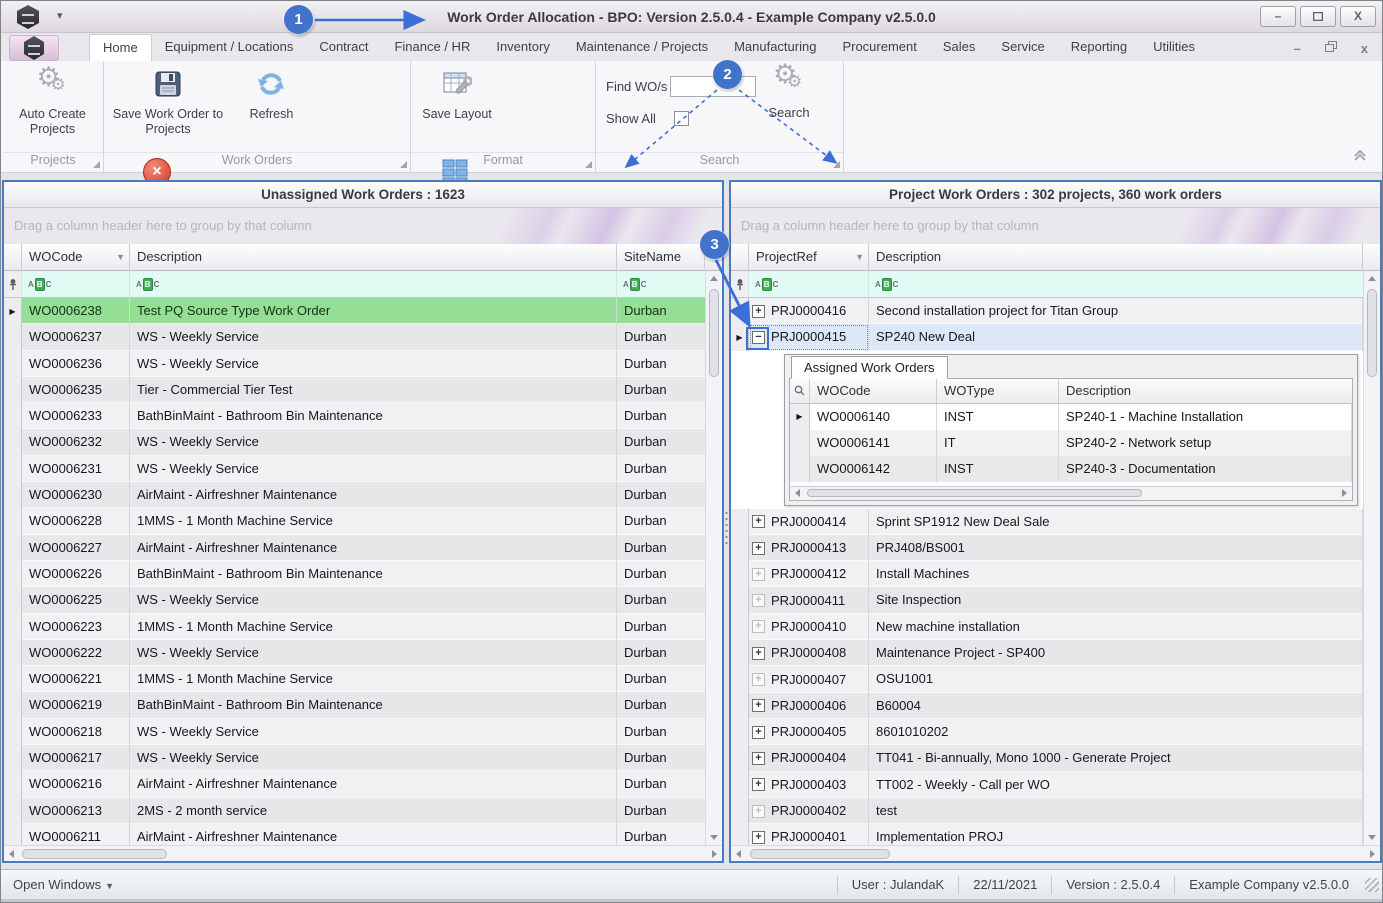 Image resolution: width=1383 pixels, height=903 pixels. Describe the element at coordinates (354, 442) in the screenshot. I see `table-row: WO0006232 WS - Weekly Service Durban` at that location.